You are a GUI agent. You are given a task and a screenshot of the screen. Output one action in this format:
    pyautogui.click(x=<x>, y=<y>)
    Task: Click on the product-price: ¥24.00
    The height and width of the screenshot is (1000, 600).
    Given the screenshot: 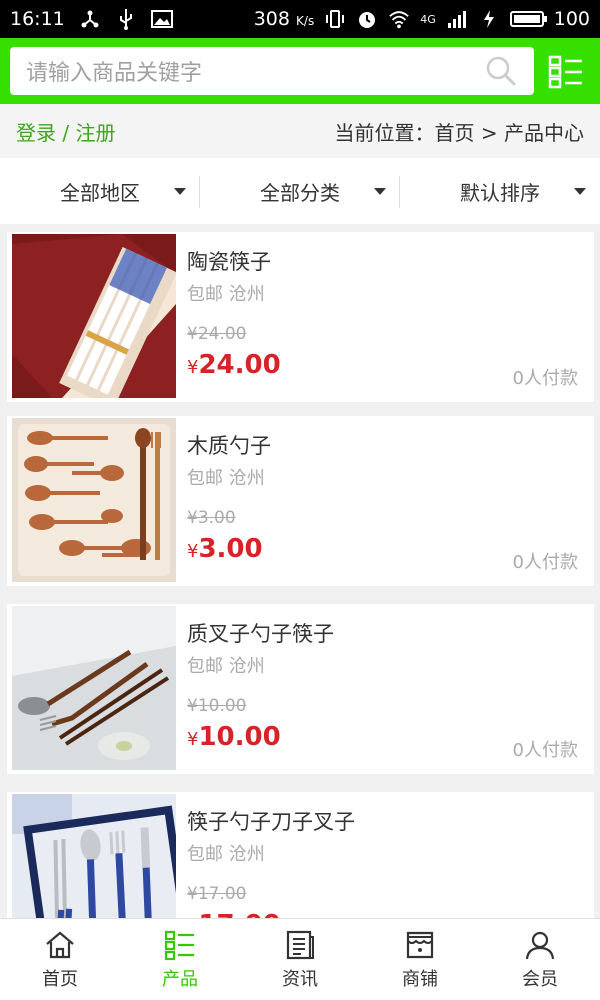 What is the action you would take?
    pyautogui.click(x=234, y=365)
    